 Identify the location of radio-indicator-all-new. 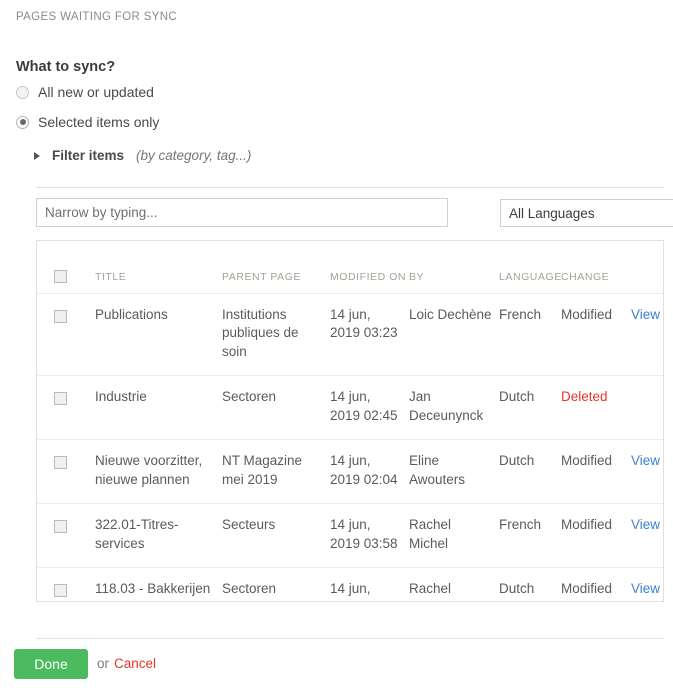
(22, 92).